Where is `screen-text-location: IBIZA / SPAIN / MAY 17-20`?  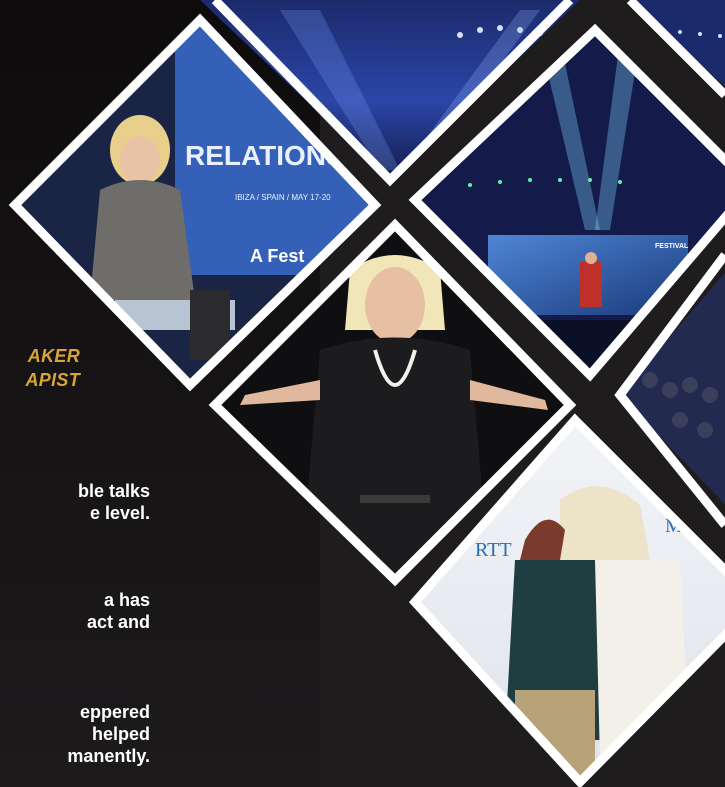 screen-text-location: IBIZA / SPAIN / MAY 17-20 is located at coordinates (283, 197).